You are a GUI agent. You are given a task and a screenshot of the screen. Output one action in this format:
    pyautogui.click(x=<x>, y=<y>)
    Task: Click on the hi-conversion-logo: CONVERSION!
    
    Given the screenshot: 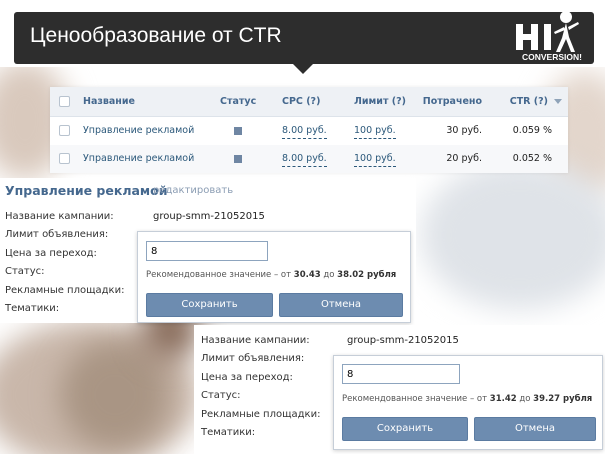 What is the action you would take?
    pyautogui.click(x=552, y=37)
    